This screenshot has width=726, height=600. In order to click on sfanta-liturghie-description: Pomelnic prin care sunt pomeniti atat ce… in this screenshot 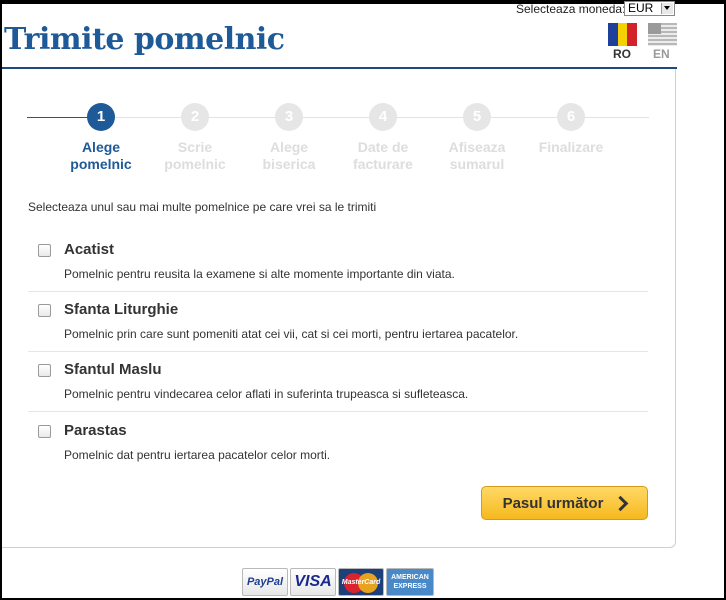, I will do `click(291, 334)`.